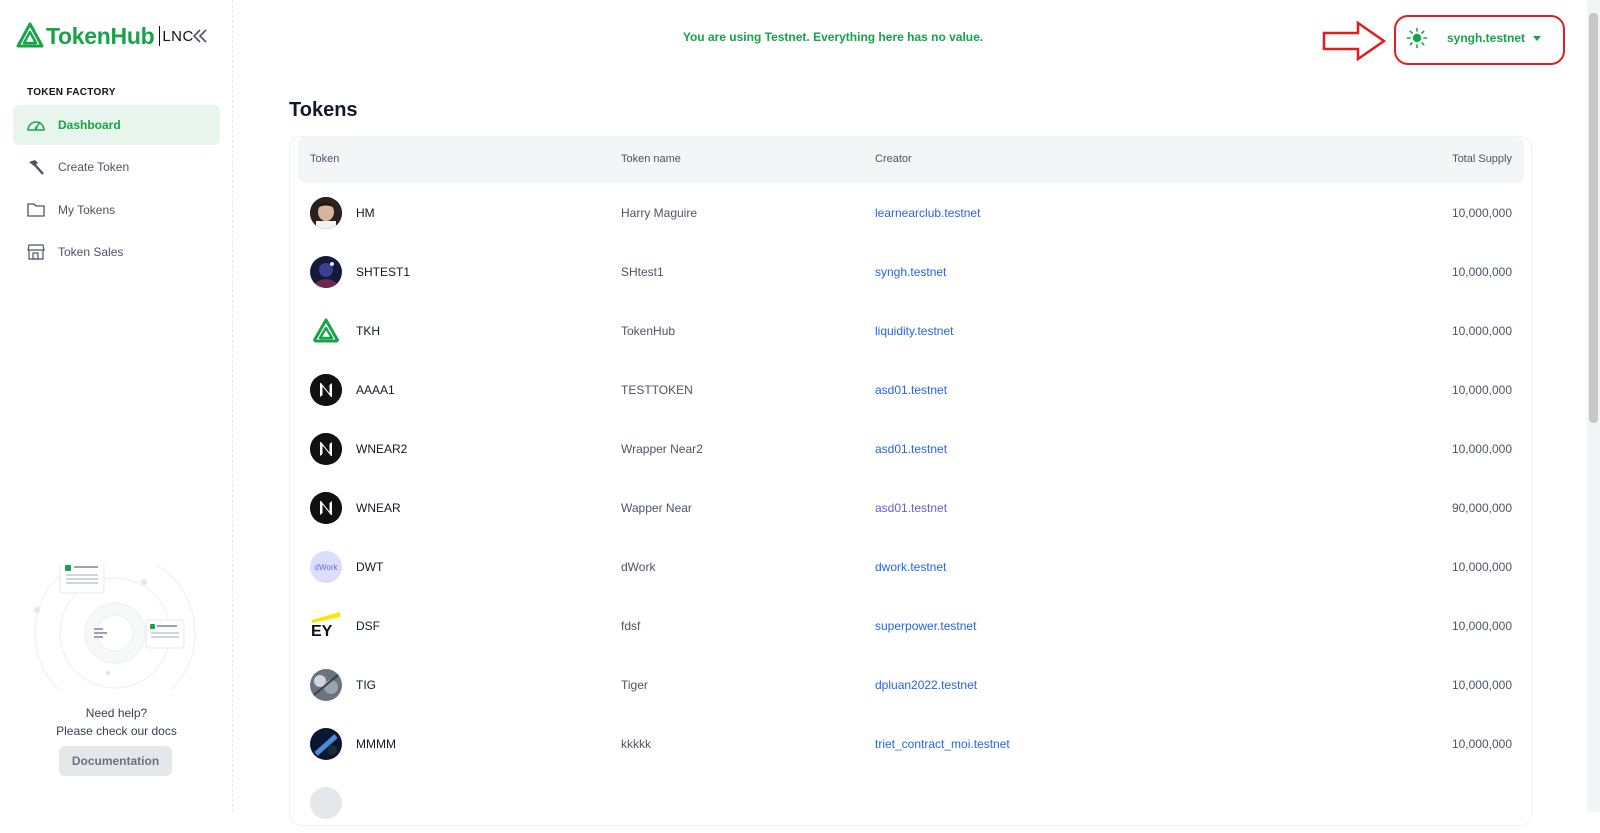 This screenshot has height=833, width=1600. I want to click on help-illustration-icon, so click(115, 627).